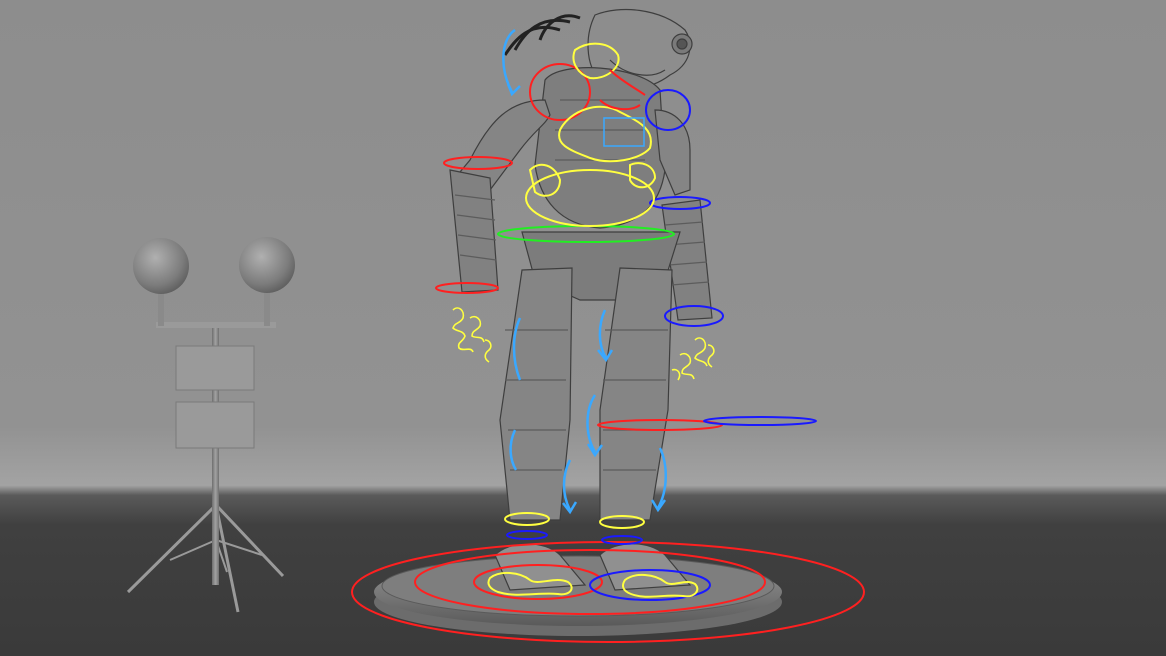 This screenshot has width=1166, height=656. I want to click on grey-reference-card, so click(215, 368).